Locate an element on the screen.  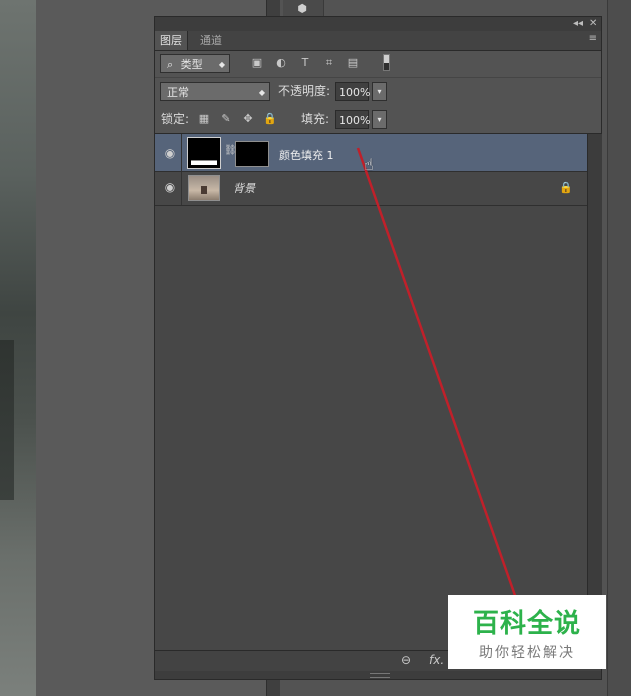
close-panel-icon: ✕ is located at coordinates (593, 24).